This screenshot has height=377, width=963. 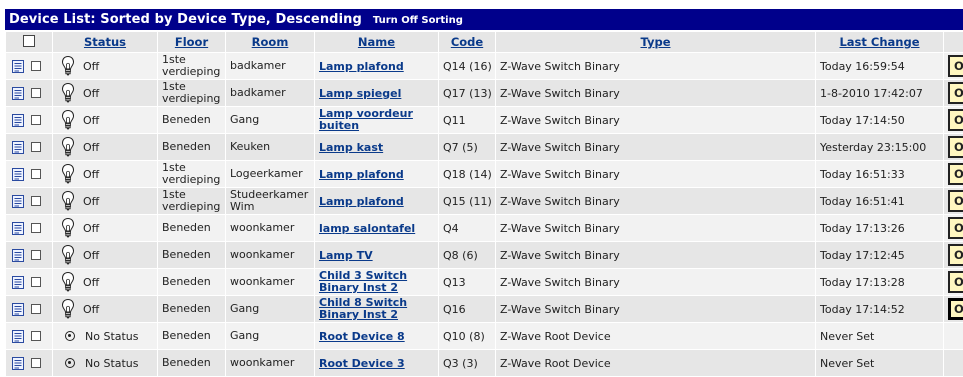 What do you see at coordinates (68, 174) in the screenshot?
I see `bulb-icon` at bounding box center [68, 174].